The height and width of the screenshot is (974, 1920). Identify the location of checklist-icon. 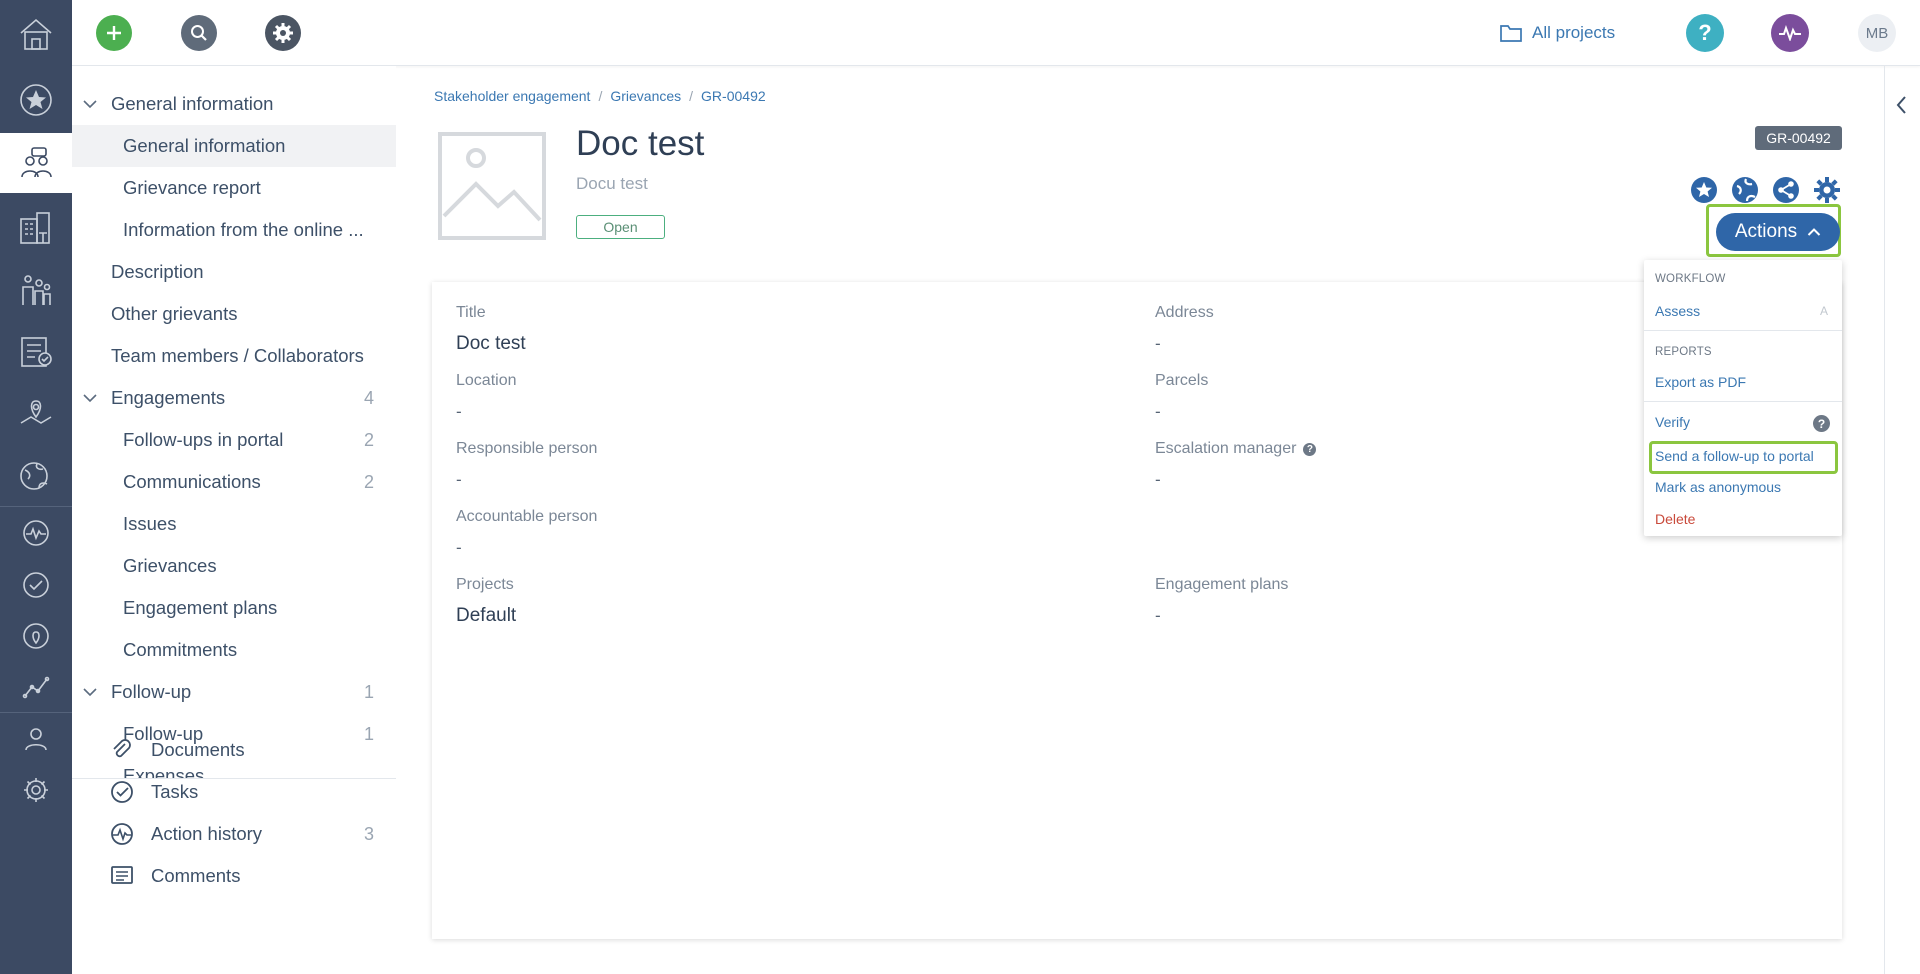
(36, 352).